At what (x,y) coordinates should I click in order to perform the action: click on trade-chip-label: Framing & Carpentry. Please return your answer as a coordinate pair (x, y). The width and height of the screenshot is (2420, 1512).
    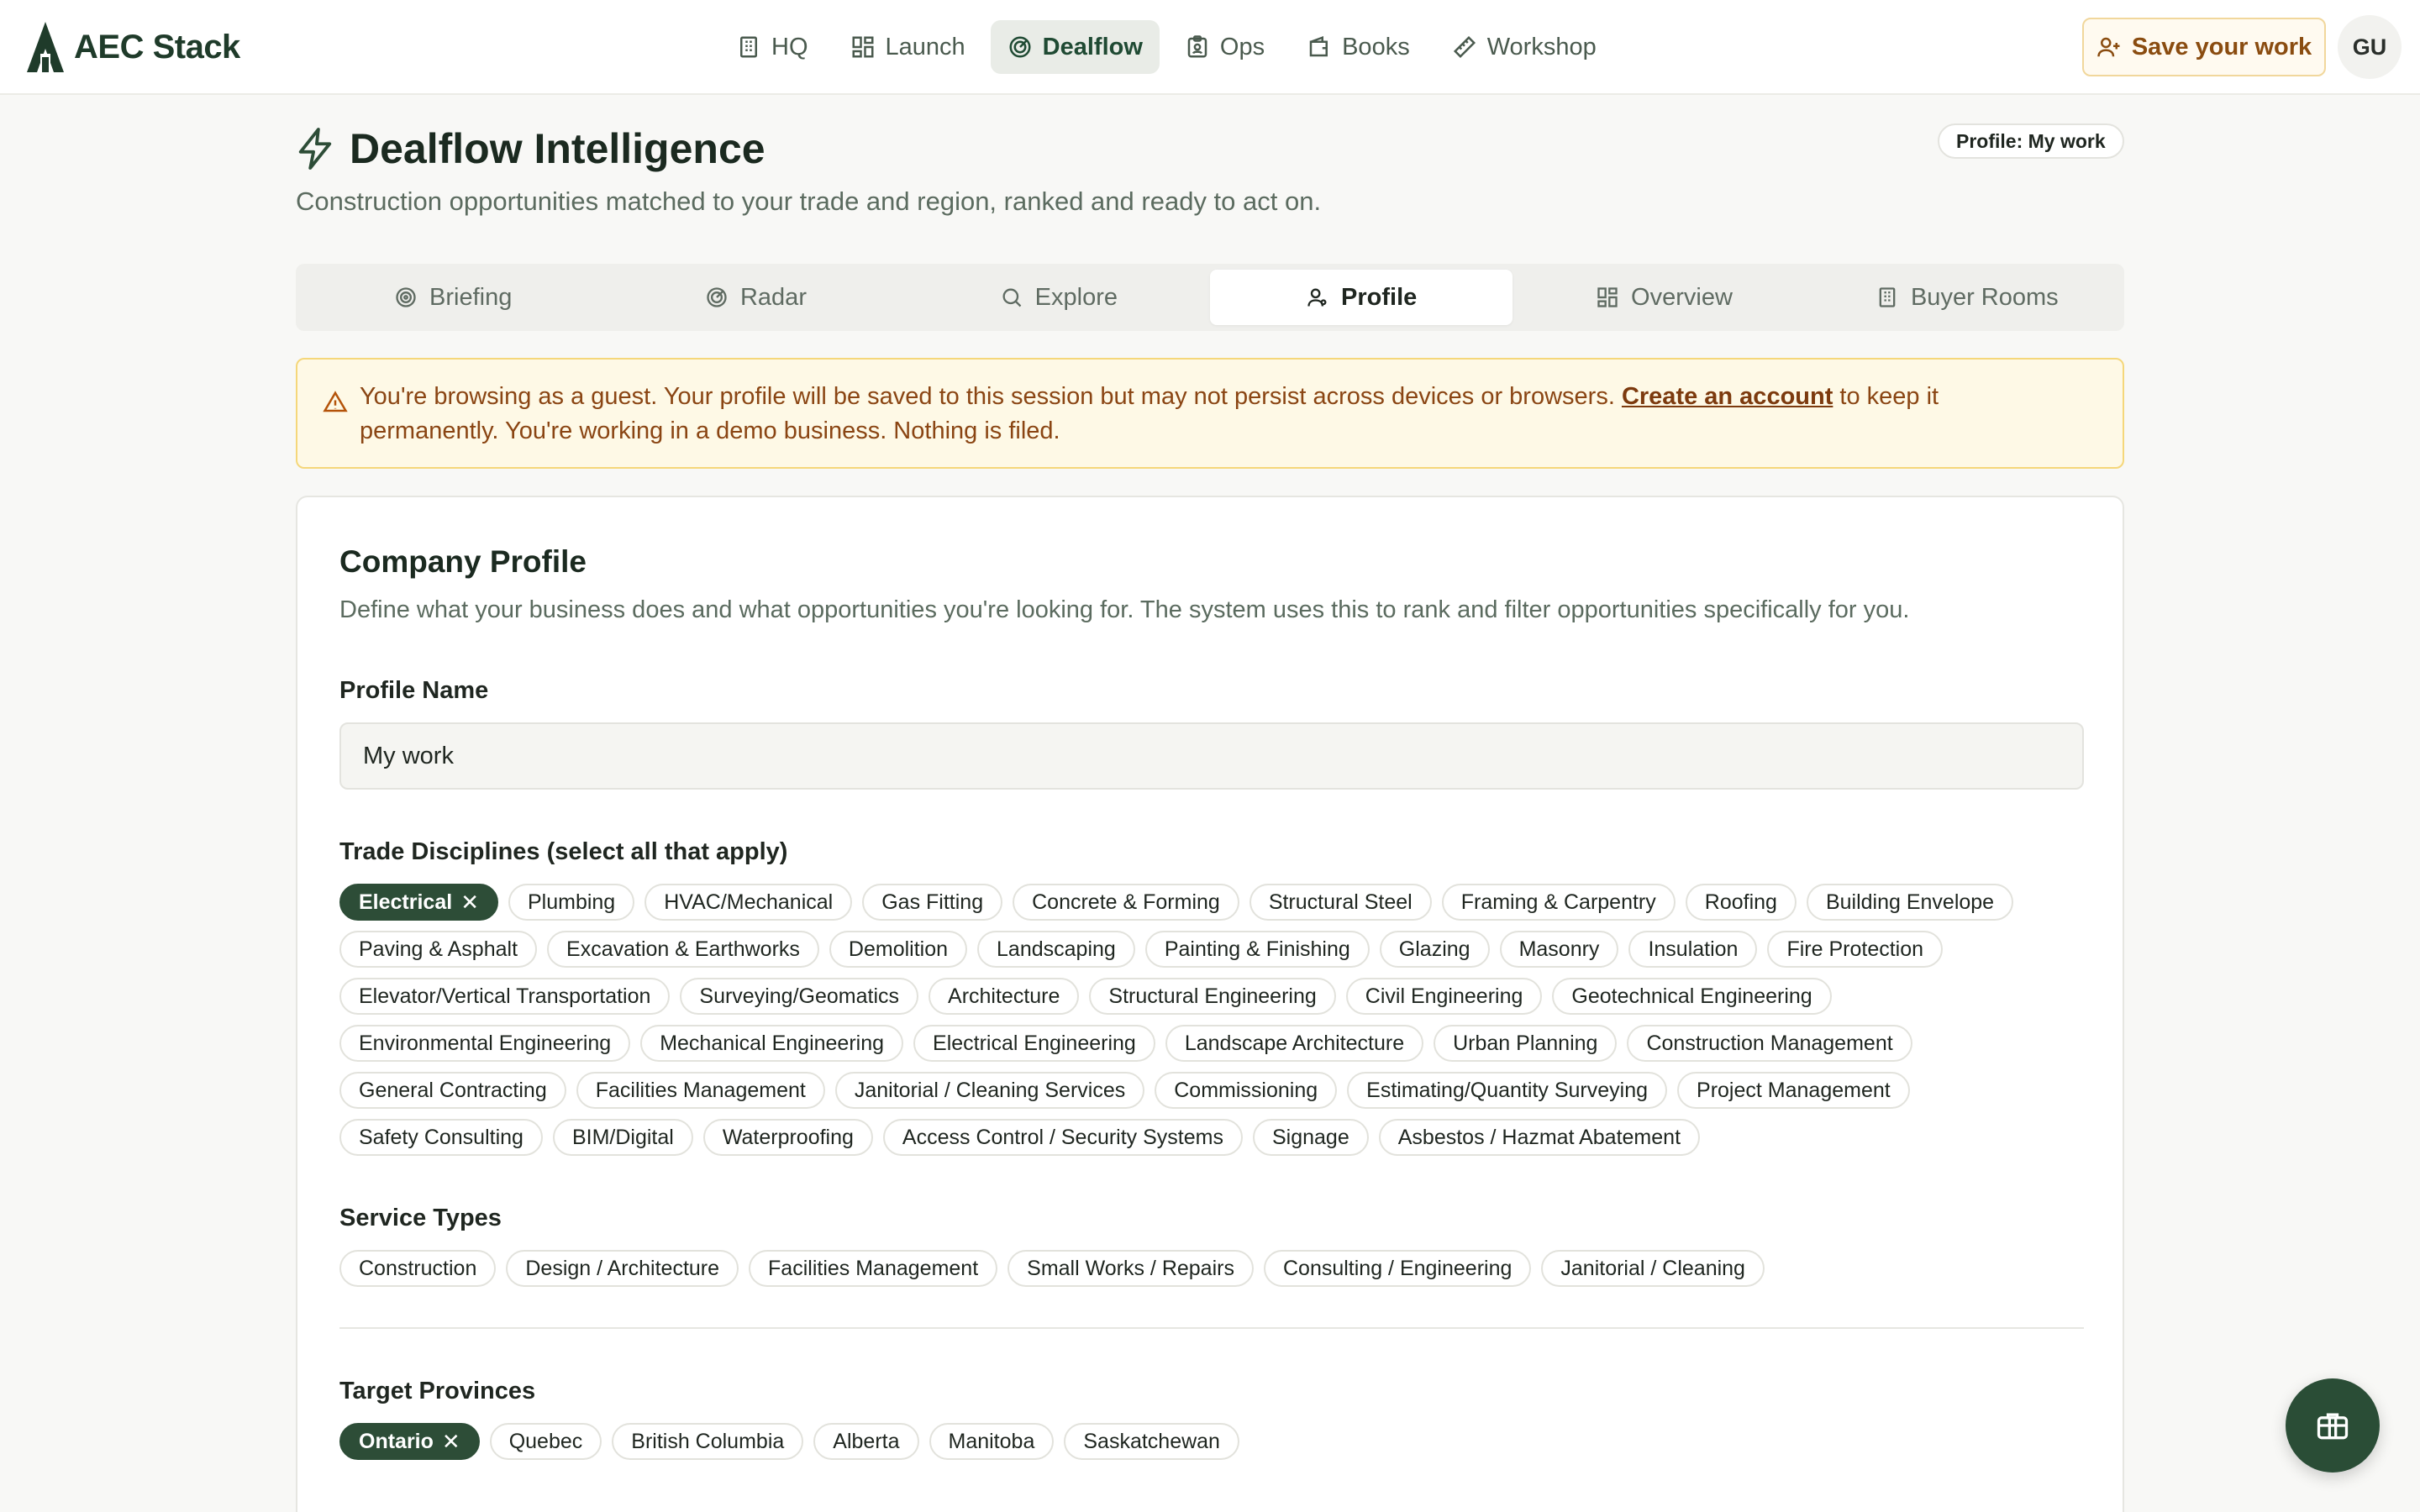
    Looking at the image, I should click on (1558, 902).